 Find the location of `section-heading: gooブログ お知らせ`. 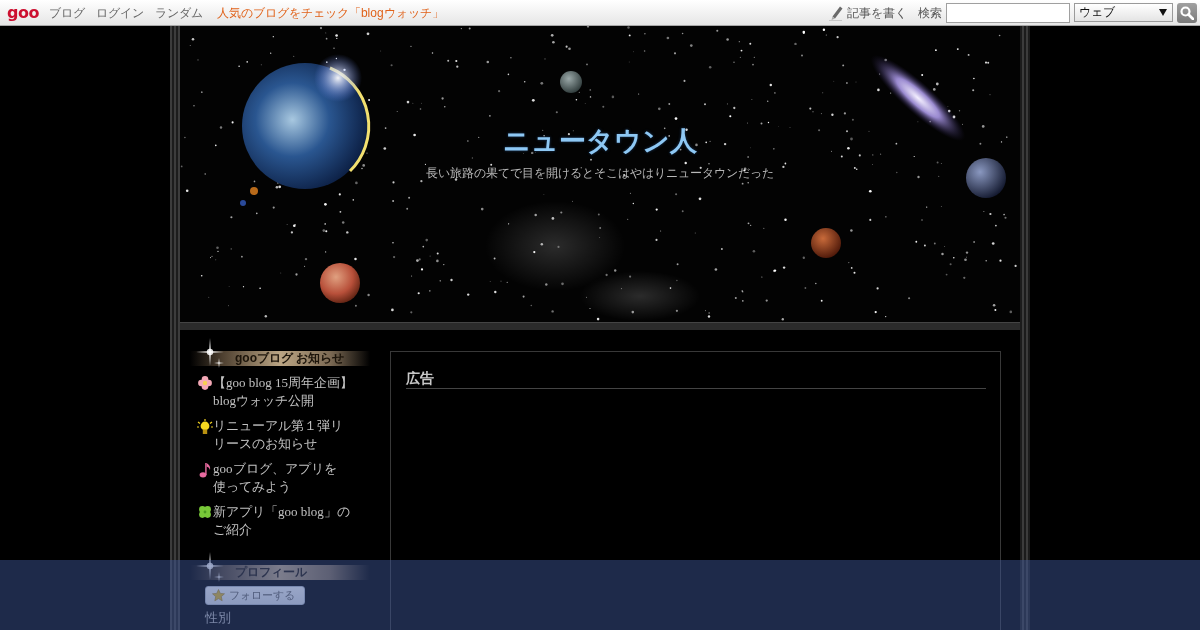

section-heading: gooブログ お知らせ is located at coordinates (280, 358).